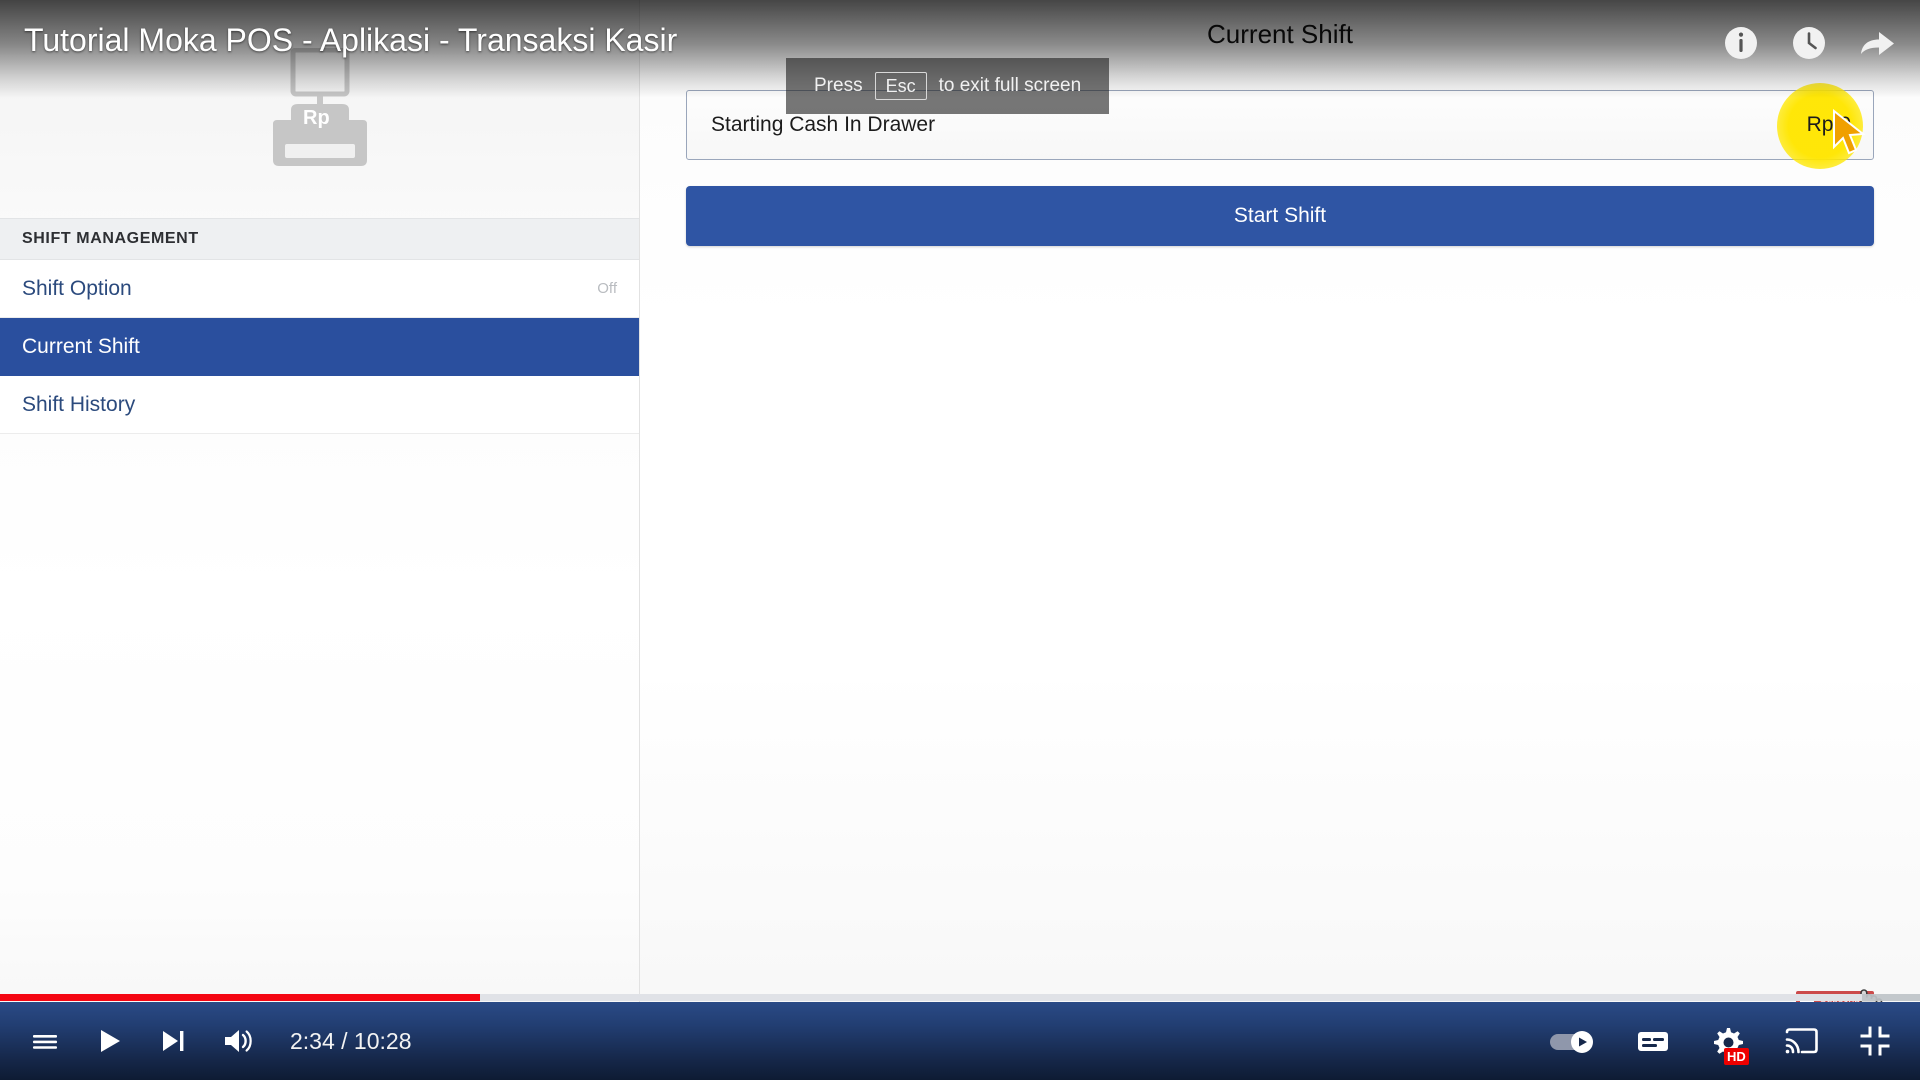 This screenshot has width=1920, height=1080. I want to click on toast-suffix: to exit full screen, so click(1010, 85).